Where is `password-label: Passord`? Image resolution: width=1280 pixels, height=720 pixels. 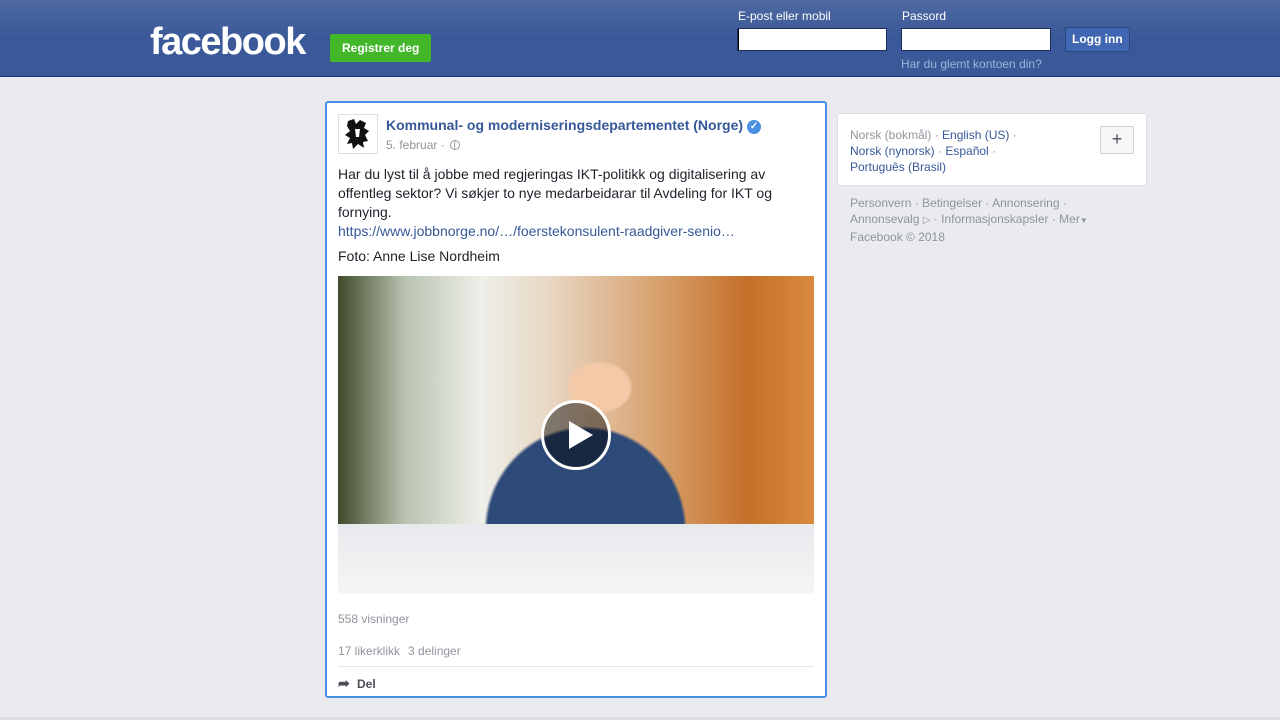 password-label: Passord is located at coordinates (924, 16).